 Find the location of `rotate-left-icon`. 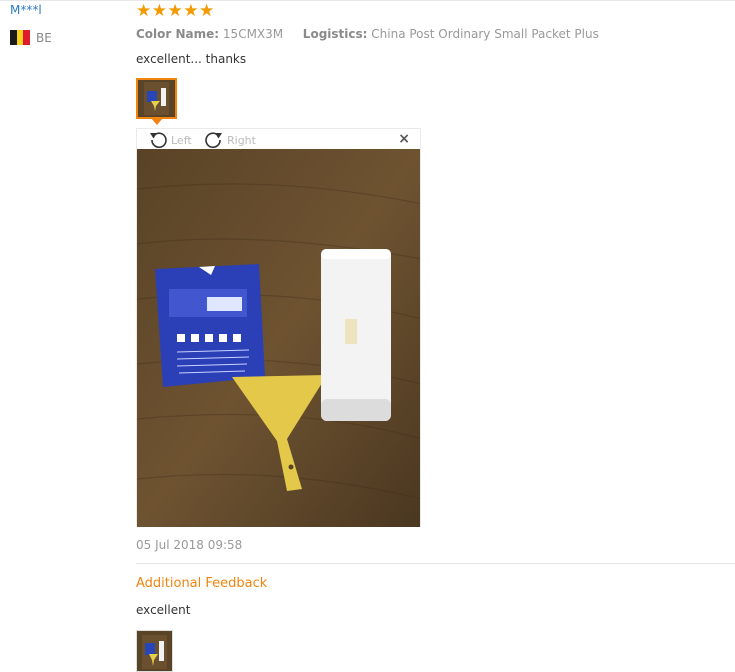

rotate-left-icon is located at coordinates (158, 140).